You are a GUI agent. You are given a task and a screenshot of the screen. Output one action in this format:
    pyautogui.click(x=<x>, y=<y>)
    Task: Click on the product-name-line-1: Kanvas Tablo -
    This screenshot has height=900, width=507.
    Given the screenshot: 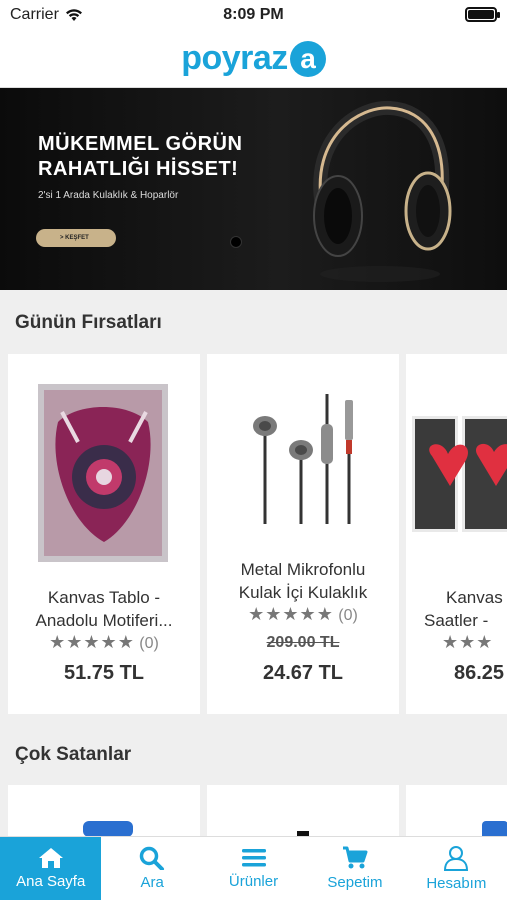 What is the action you would take?
    pyautogui.click(x=104, y=597)
    